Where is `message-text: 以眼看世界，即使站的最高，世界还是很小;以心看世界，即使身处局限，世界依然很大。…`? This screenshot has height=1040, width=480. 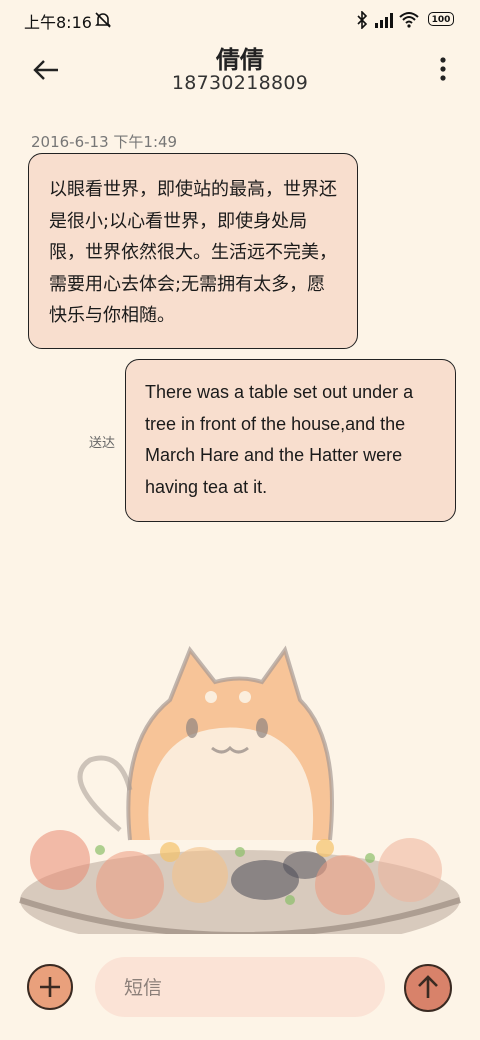 message-text: 以眼看世界，即使站的最高，世界还是很小;以心看世界，即使身处局限，世界依然很大。… is located at coordinates (193, 252).